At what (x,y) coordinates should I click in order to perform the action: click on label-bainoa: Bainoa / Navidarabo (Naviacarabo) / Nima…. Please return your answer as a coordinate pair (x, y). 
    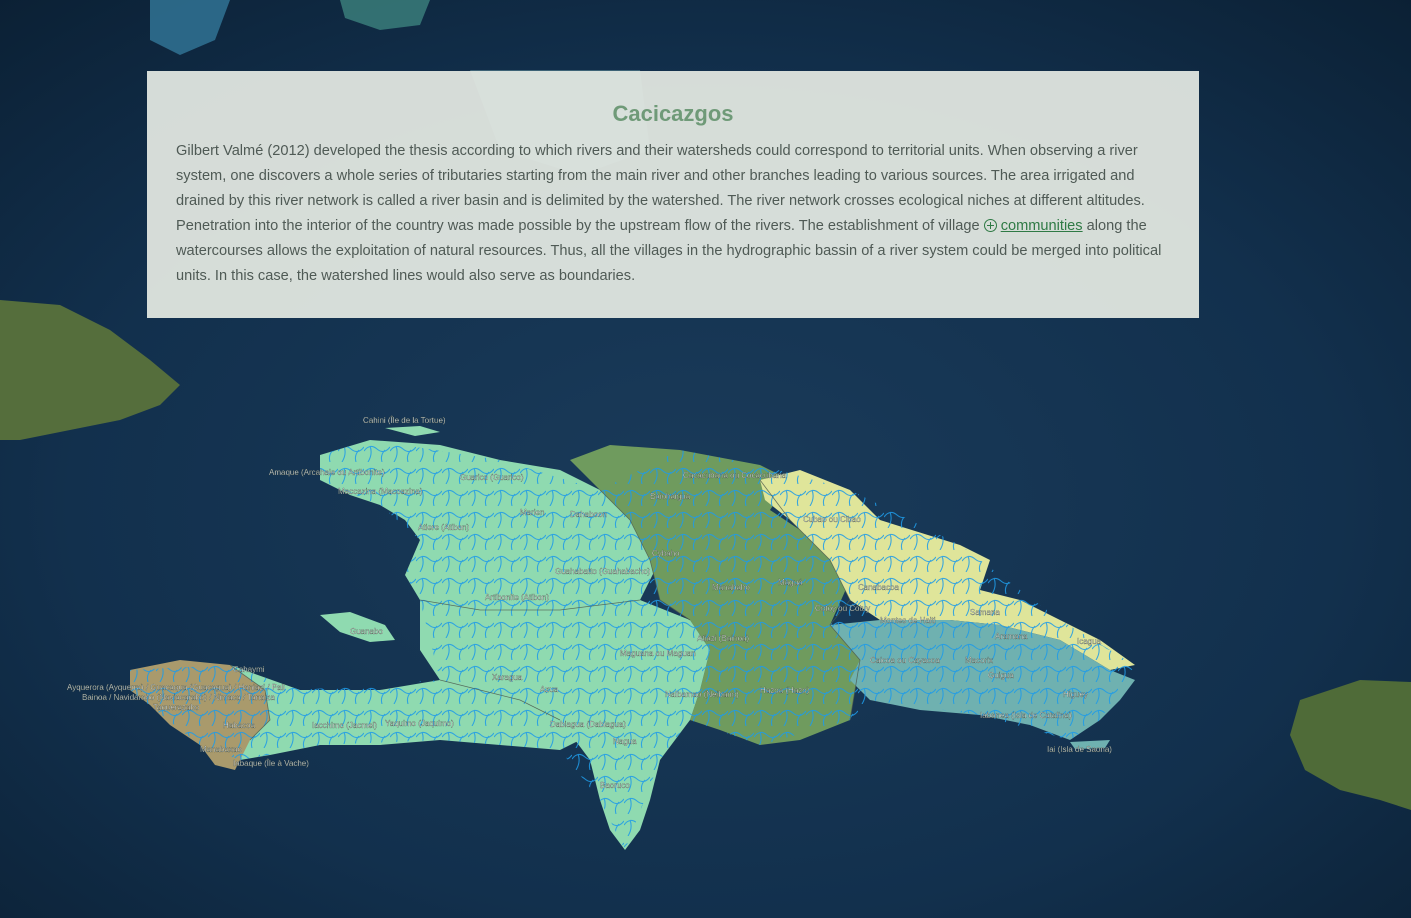
    Looking at the image, I should click on (178, 697).